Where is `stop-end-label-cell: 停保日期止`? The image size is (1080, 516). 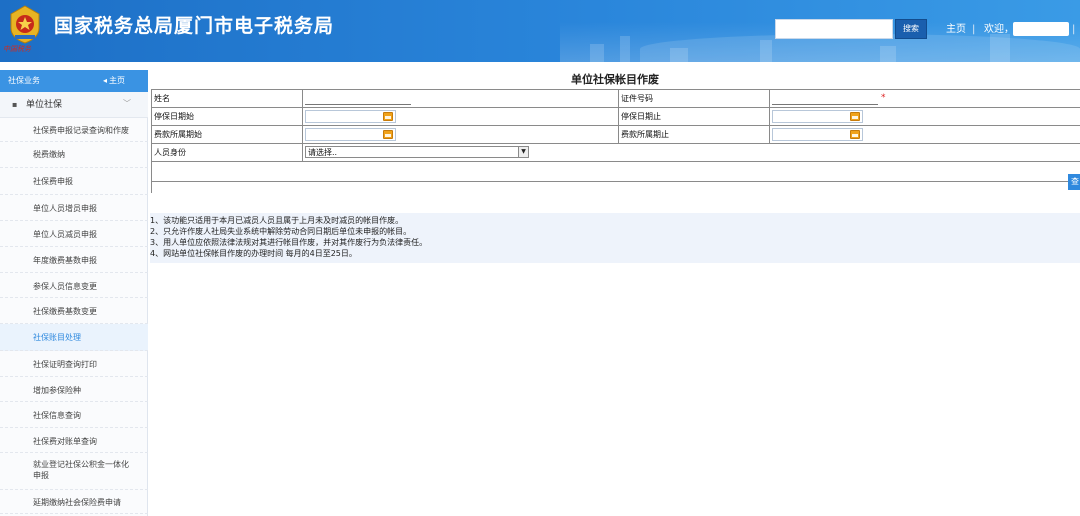
stop-end-label-cell: 停保日期止 is located at coordinates (694, 117).